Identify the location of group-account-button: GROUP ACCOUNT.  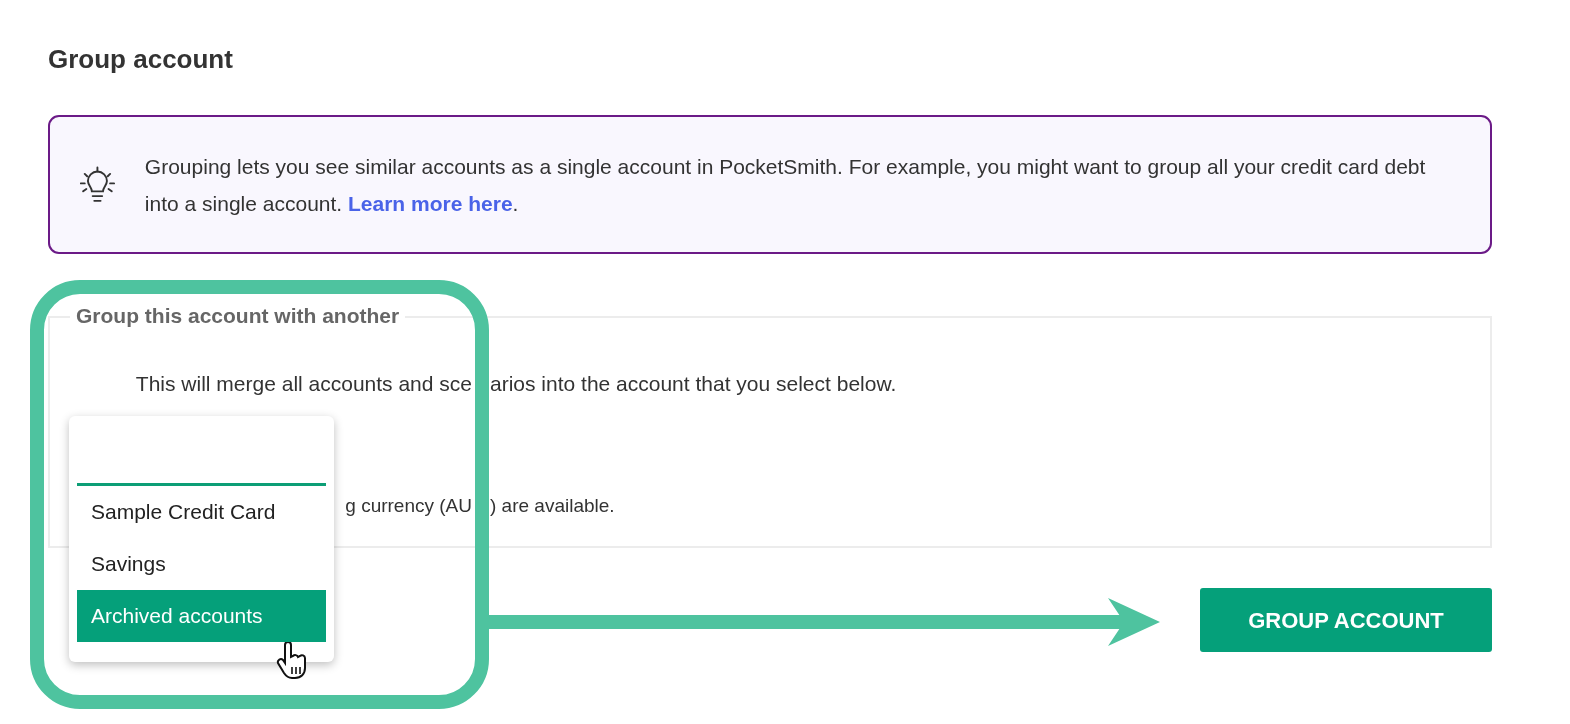
(1346, 620).